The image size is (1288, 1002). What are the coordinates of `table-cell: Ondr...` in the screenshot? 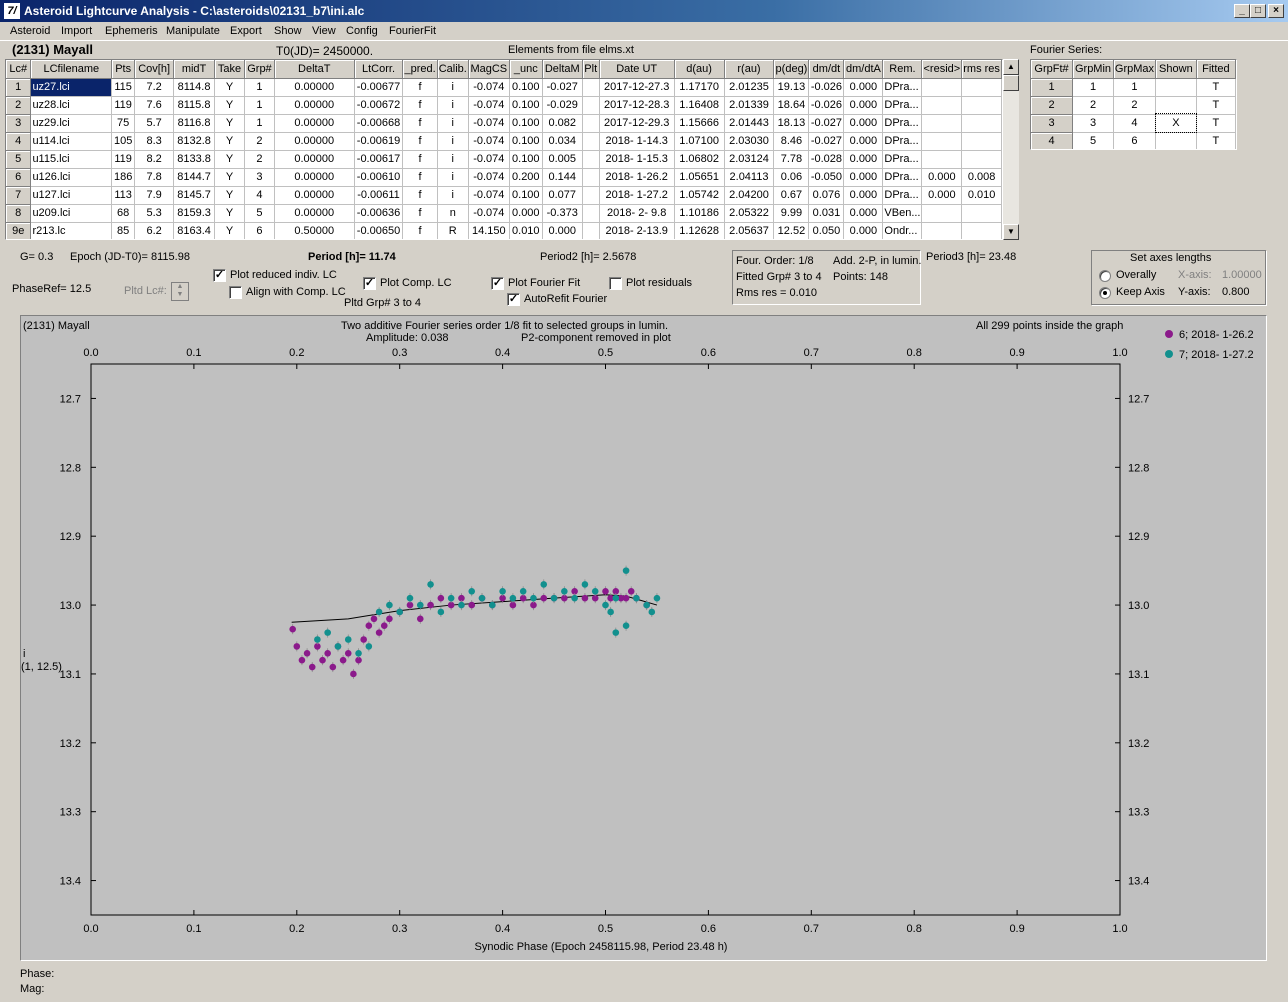 It's located at (902, 230).